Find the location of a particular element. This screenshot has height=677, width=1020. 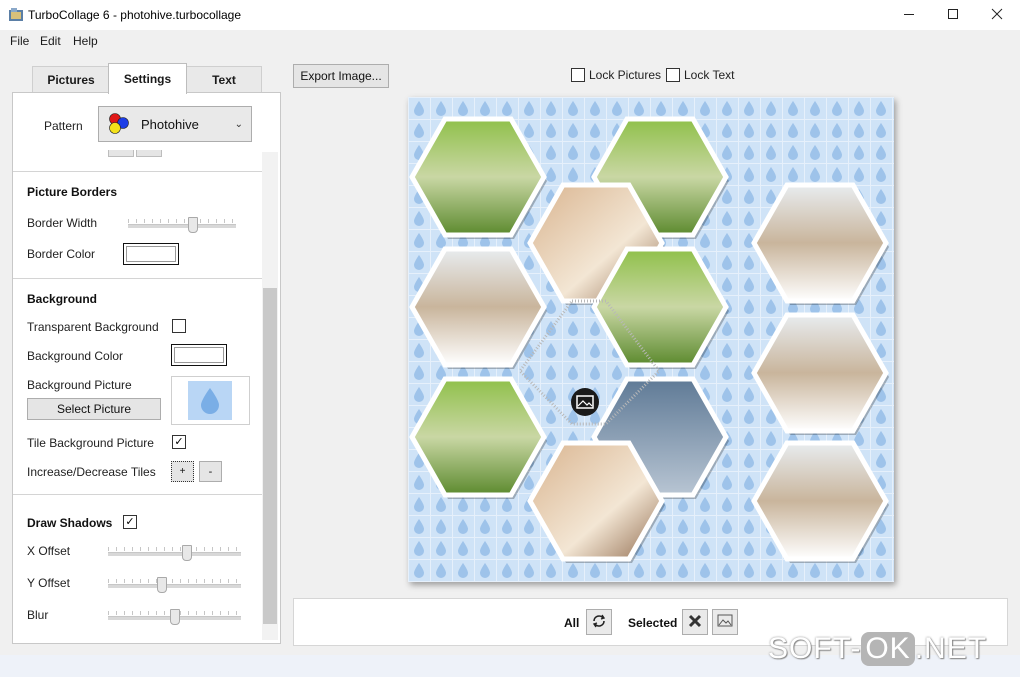

tiles-label: Increase/Decrease Tiles is located at coordinates (91, 472).